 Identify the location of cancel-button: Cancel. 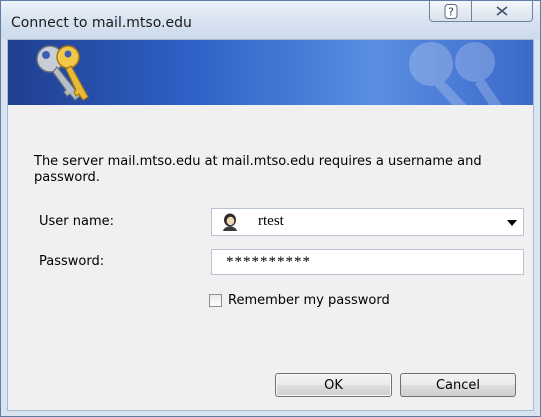
(458, 385).